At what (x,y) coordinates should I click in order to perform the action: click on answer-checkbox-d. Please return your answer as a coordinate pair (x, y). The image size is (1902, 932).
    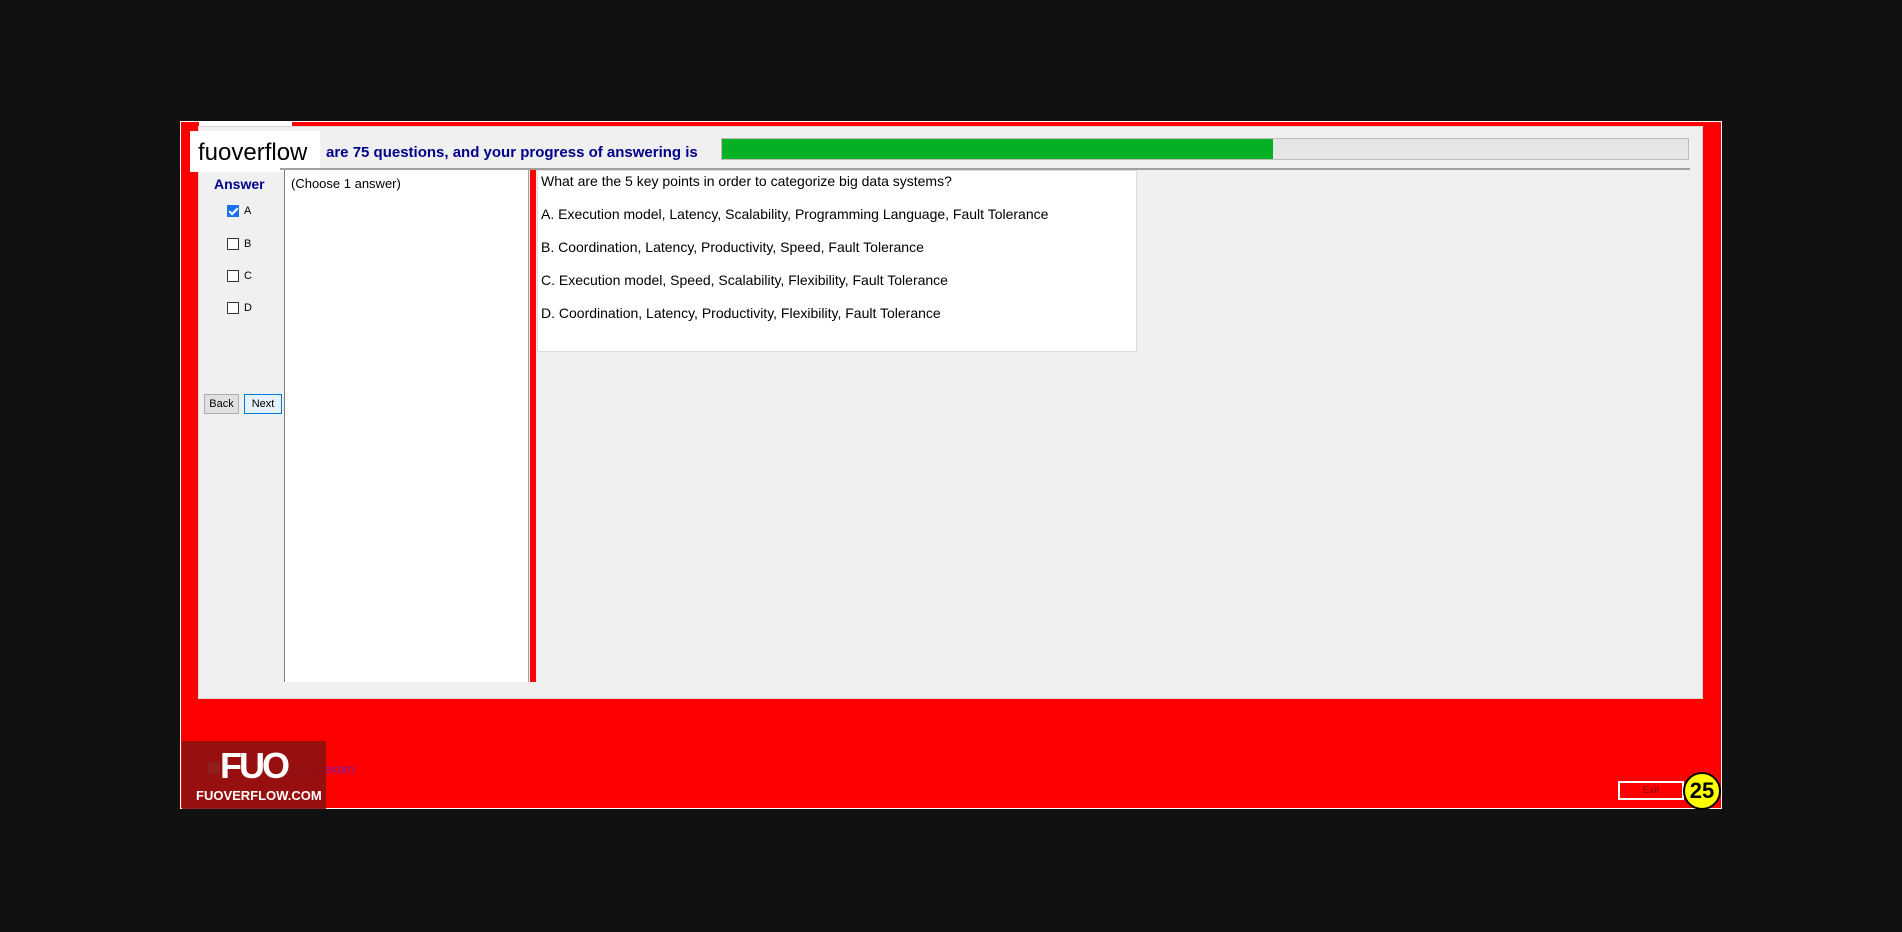
    Looking at the image, I should click on (233, 308).